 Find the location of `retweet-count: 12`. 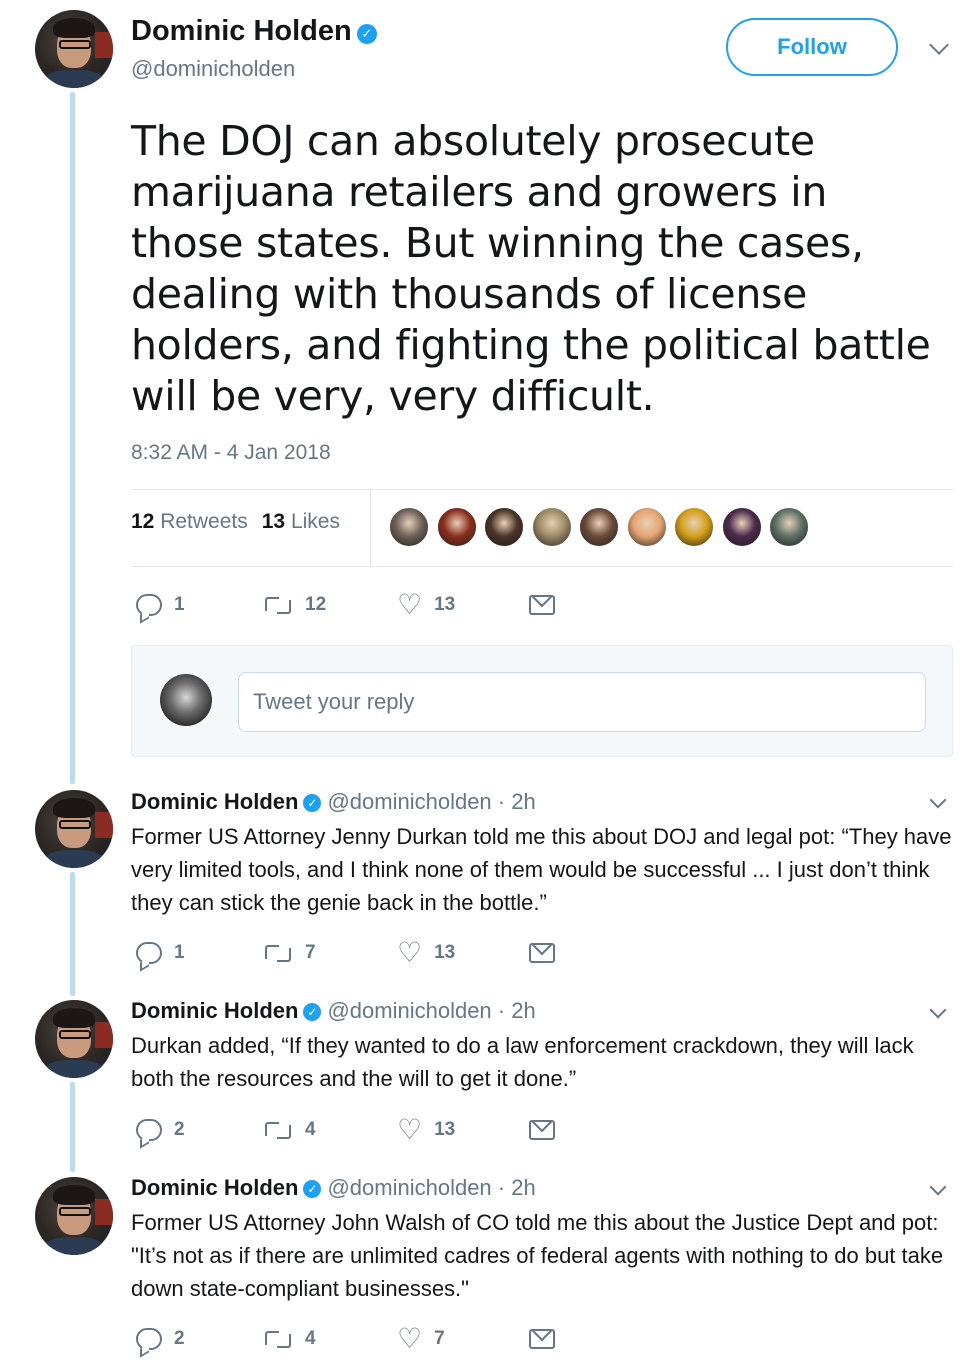

retweet-count: 12 is located at coordinates (316, 604).